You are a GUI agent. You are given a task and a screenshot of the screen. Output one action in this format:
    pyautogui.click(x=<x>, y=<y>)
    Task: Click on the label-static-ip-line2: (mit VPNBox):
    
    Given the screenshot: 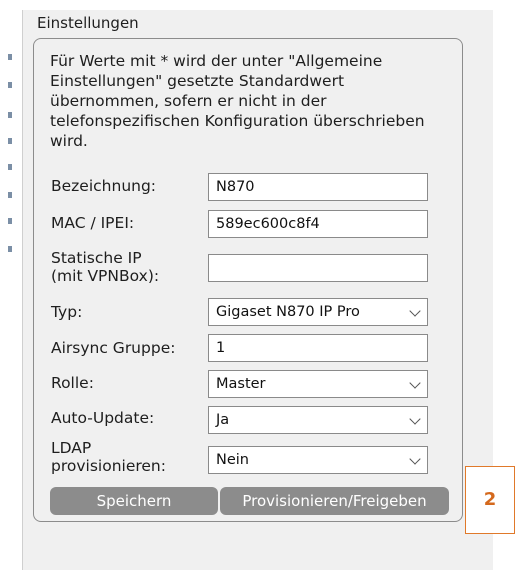 What is the action you would take?
    pyautogui.click(x=105, y=276)
    